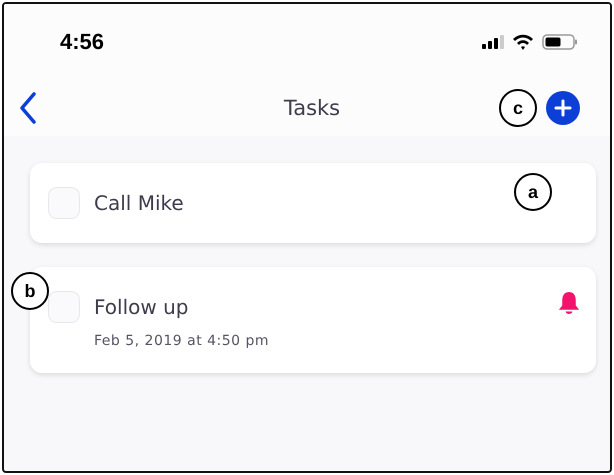 This screenshot has width=614, height=475. I want to click on task-due-date: Feb 5, 2019 at 4:50 pm, so click(182, 341).